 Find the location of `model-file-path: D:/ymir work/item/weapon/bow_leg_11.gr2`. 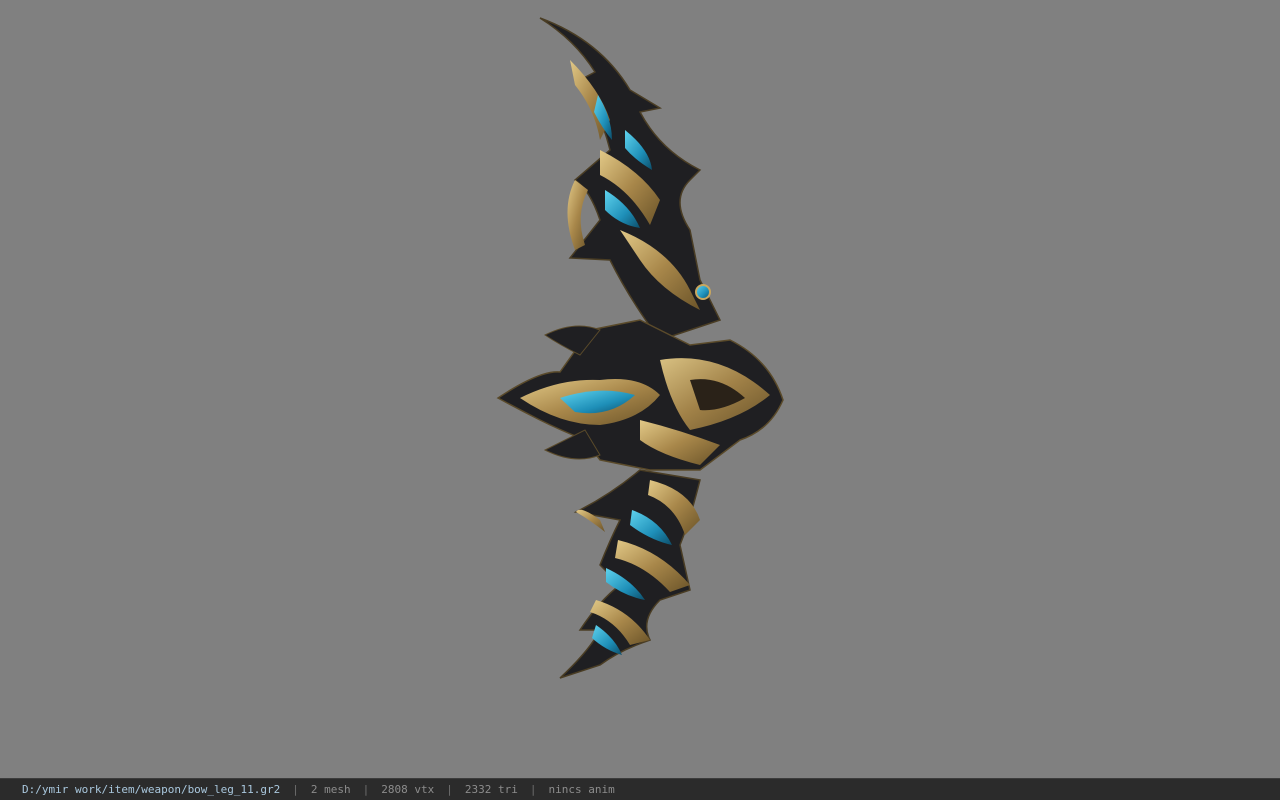

model-file-path: D:/ymir work/item/weapon/bow_leg_11.gr2 is located at coordinates (151, 789).